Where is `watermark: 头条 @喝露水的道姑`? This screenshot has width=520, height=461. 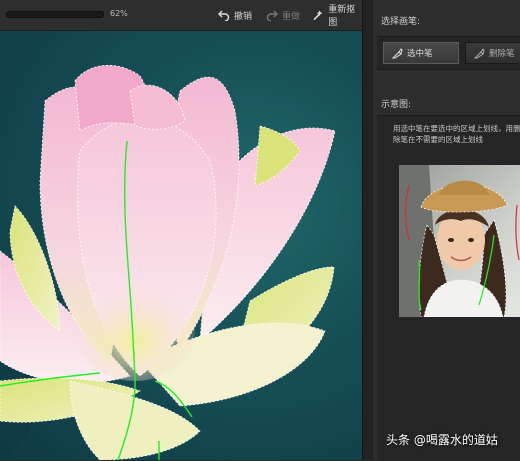
watermark: 头条 @喝露水的道姑 is located at coordinates (442, 440).